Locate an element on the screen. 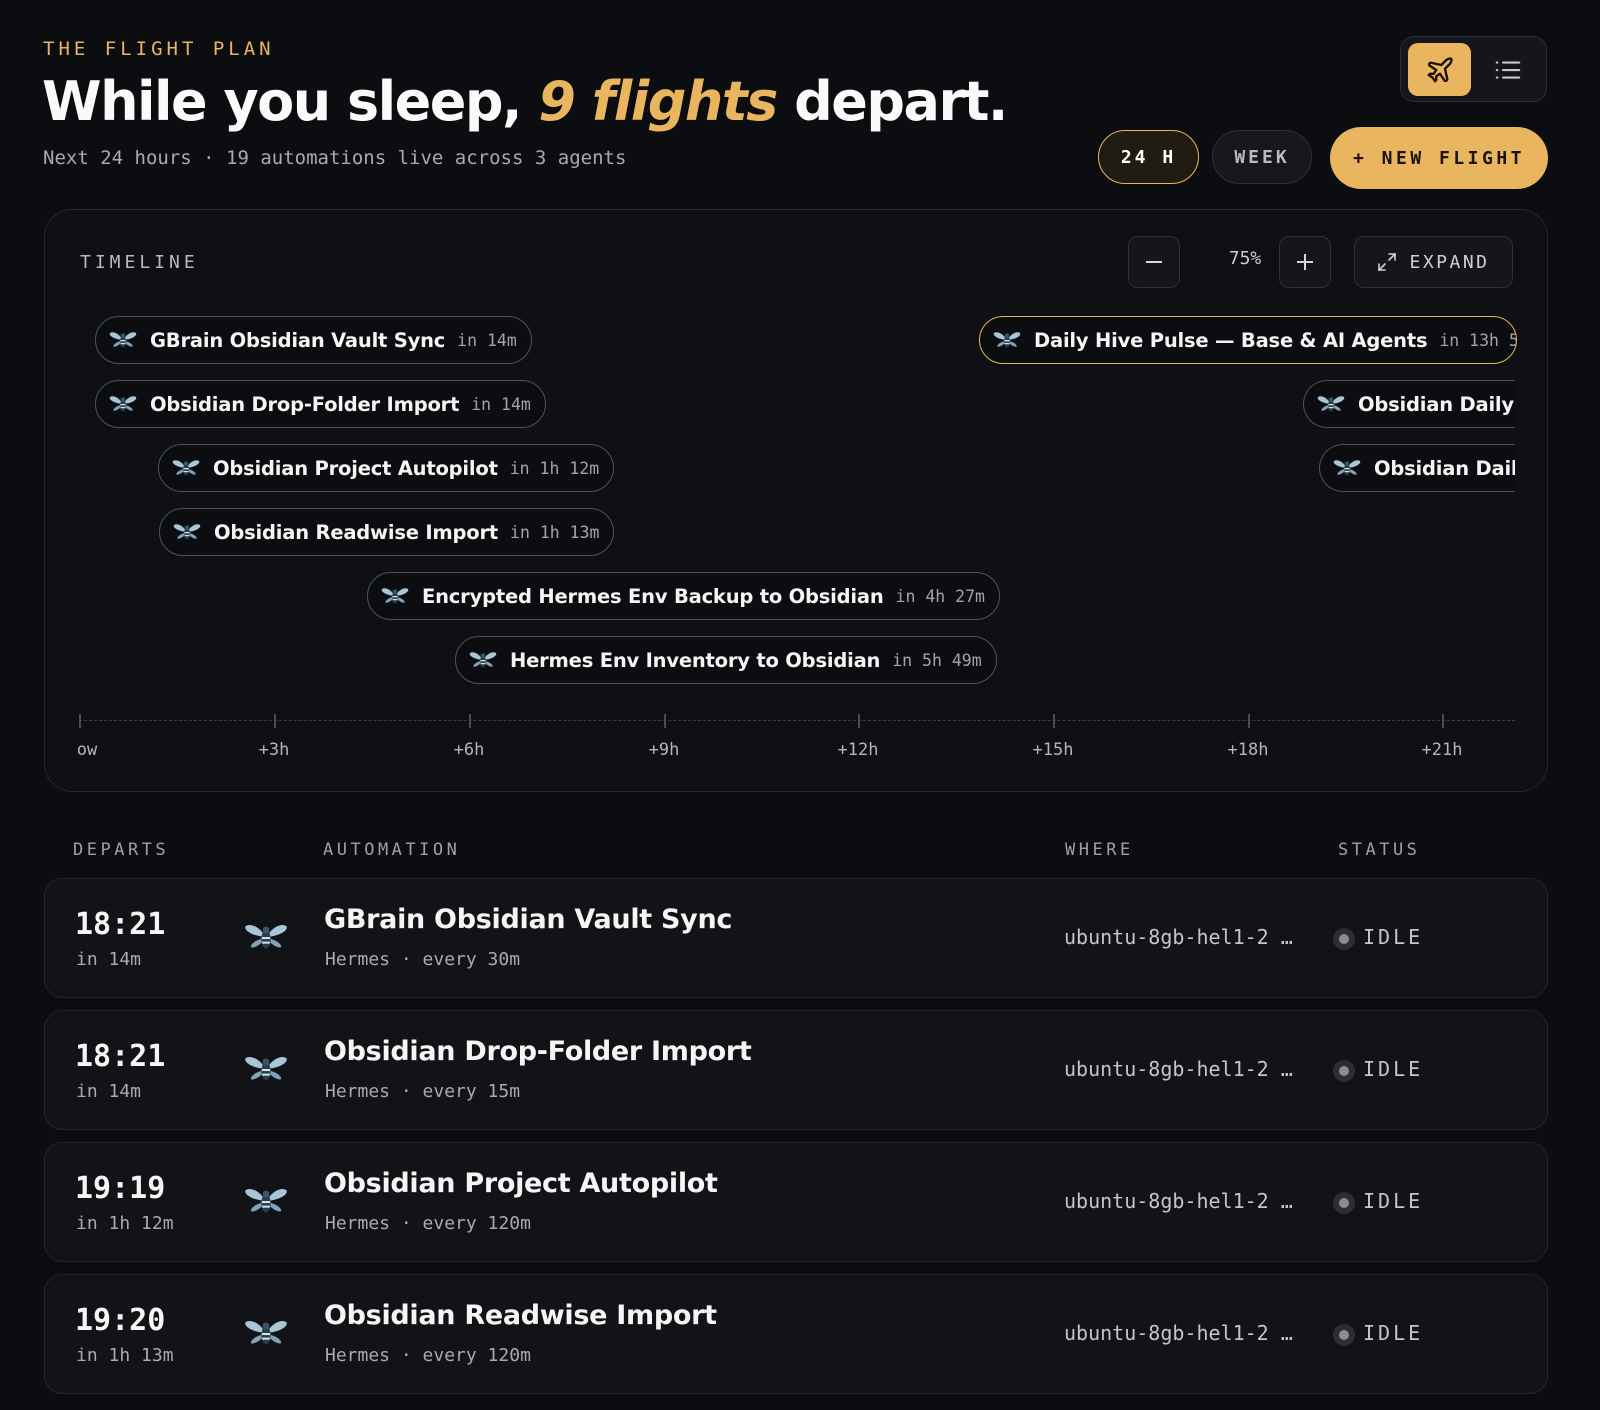 This screenshot has width=1600, height=1410. axis-tick-label: ow is located at coordinates (87, 750).